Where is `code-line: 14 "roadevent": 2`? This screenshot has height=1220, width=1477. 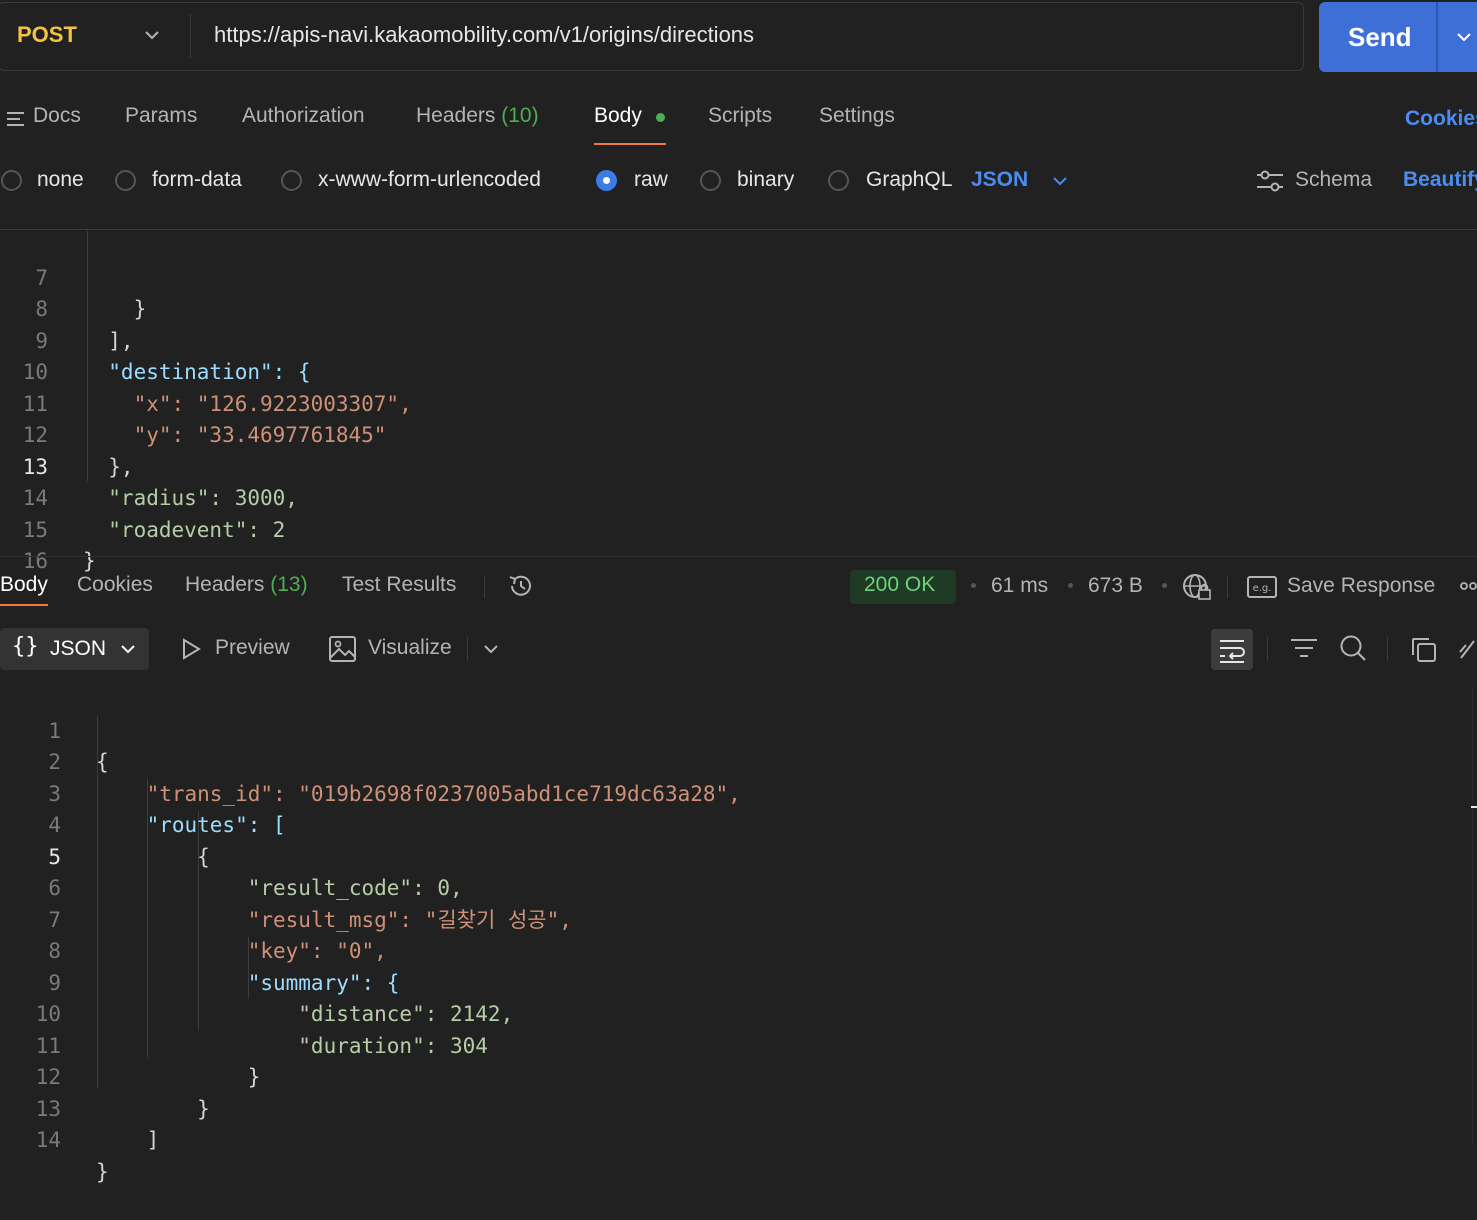
code-line: 14 "roadevent": 2 is located at coordinates (738, 497).